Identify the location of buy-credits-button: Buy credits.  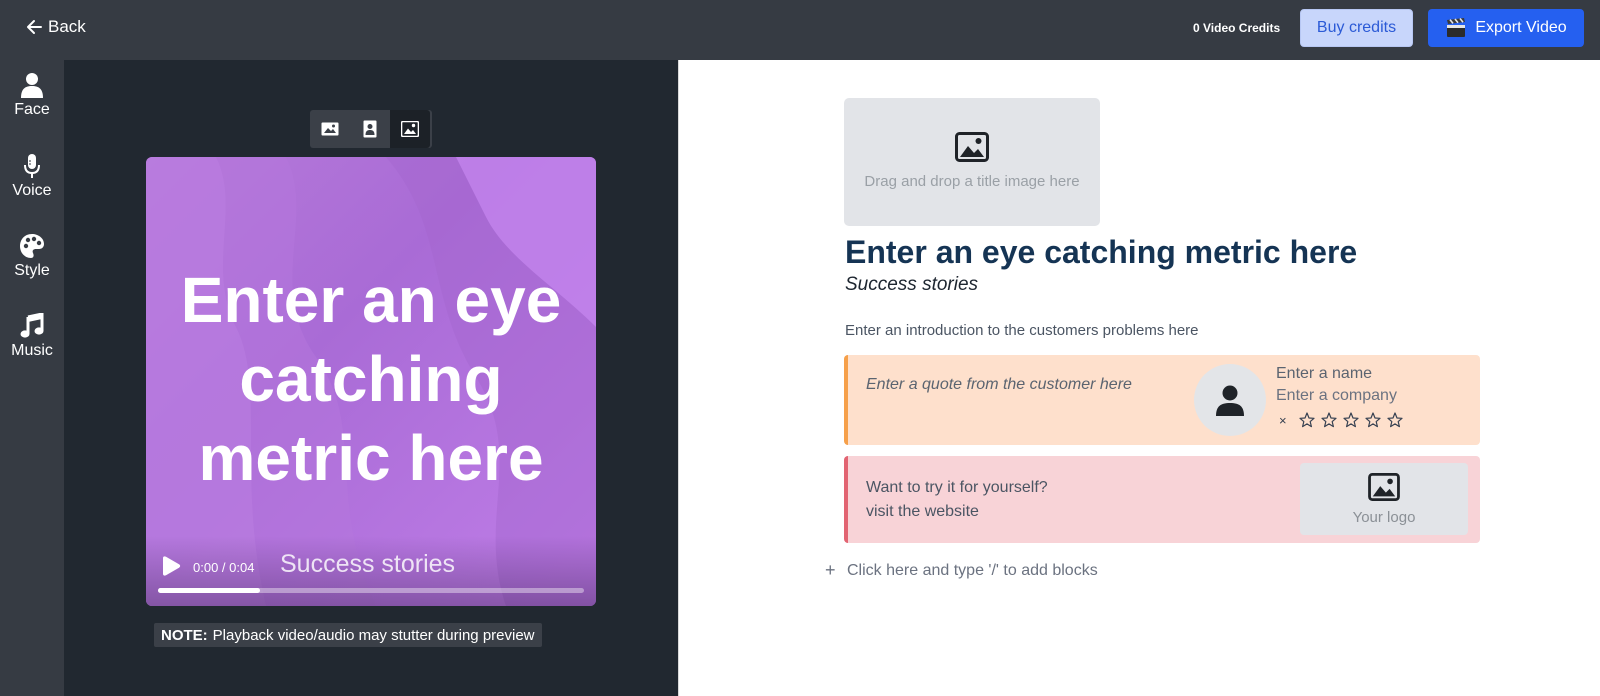
(1356, 28).